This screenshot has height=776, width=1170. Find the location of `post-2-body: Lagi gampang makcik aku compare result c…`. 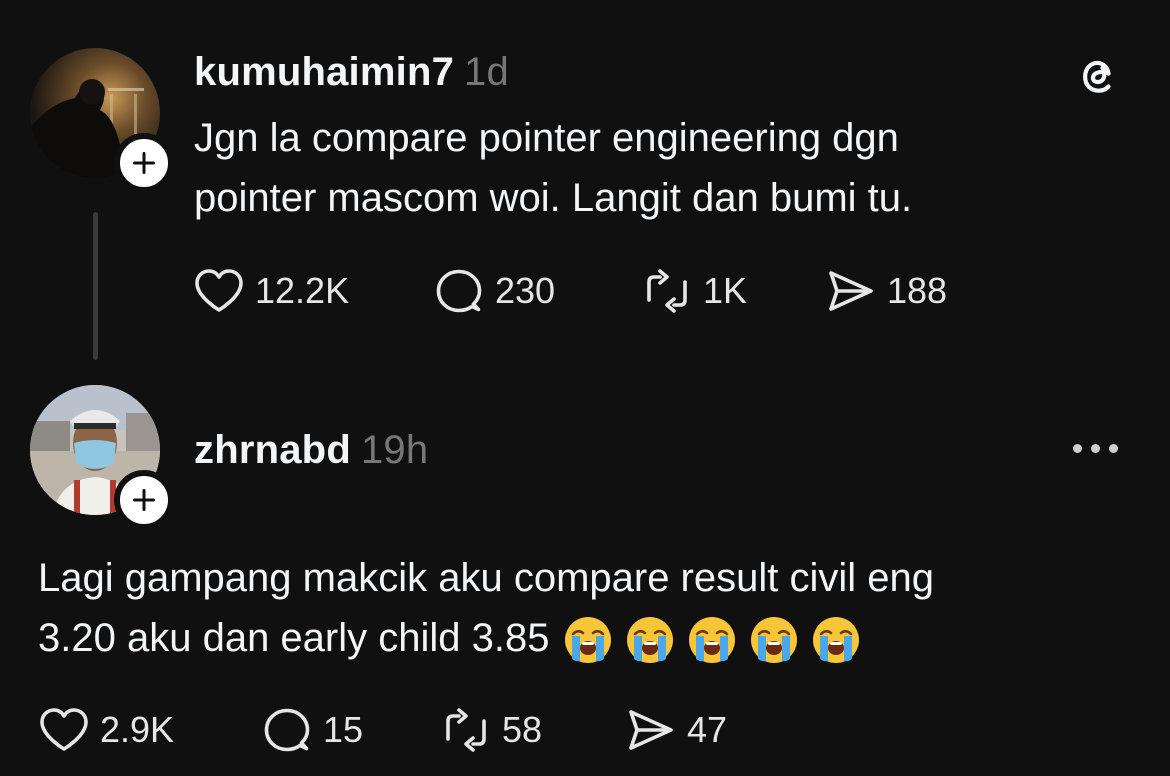

post-2-body: Lagi gampang makcik aku compare result c… is located at coordinates (486, 608).